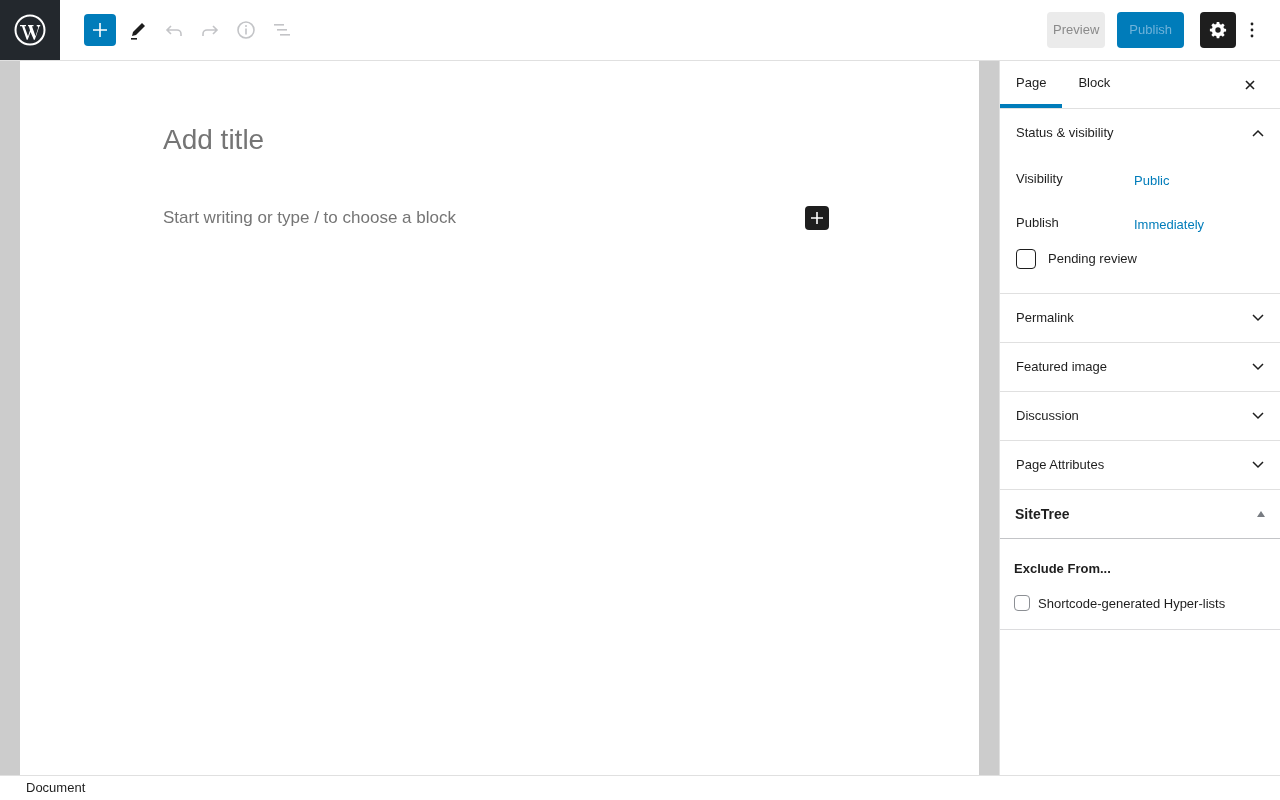 The height and width of the screenshot is (800, 1280). Describe the element at coordinates (1258, 133) in the screenshot. I see `chevron-up-icon` at that location.